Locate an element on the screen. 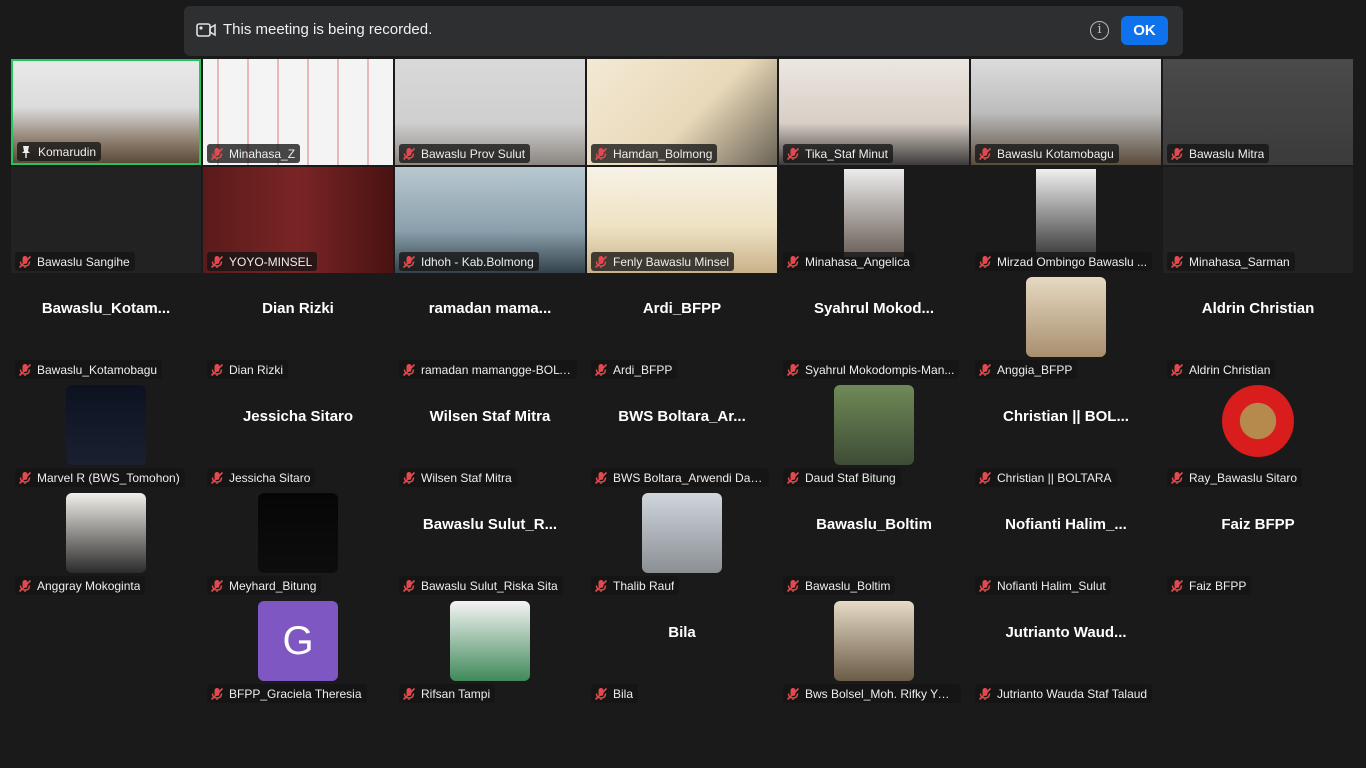 The width and height of the screenshot is (1366, 768). participant-name-label: BFPP_Graciela Theresia is located at coordinates (287, 693).